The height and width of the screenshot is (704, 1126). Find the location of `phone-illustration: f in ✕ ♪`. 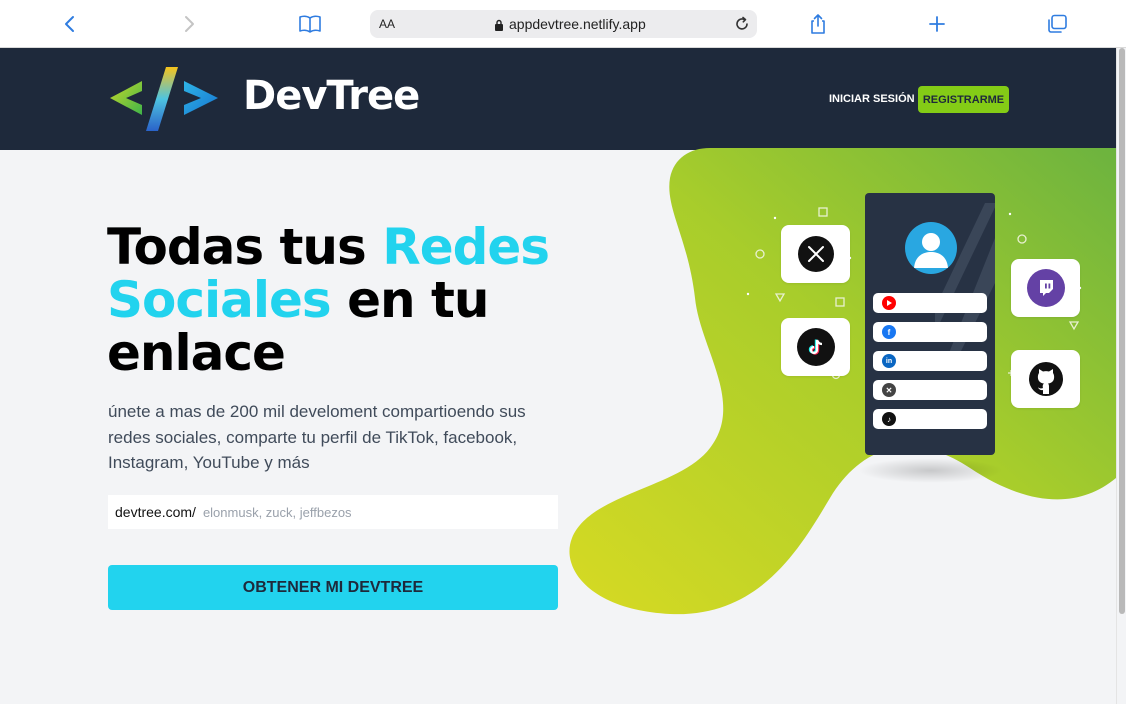

phone-illustration: f in ✕ ♪ is located at coordinates (930, 324).